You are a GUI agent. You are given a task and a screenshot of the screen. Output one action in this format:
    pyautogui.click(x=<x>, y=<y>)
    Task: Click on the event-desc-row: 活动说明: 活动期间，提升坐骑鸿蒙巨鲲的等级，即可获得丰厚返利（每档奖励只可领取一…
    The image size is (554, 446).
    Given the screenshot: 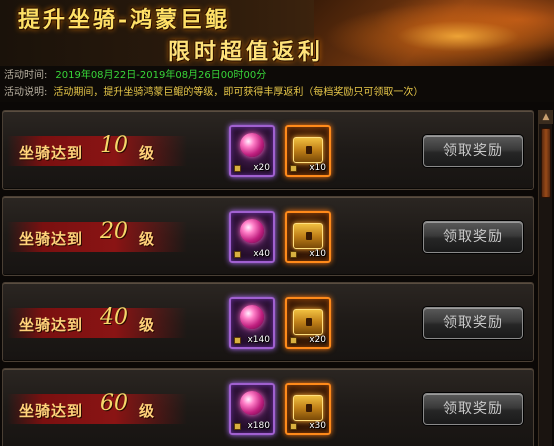 What is the action you would take?
    pyautogui.click(x=213, y=92)
    